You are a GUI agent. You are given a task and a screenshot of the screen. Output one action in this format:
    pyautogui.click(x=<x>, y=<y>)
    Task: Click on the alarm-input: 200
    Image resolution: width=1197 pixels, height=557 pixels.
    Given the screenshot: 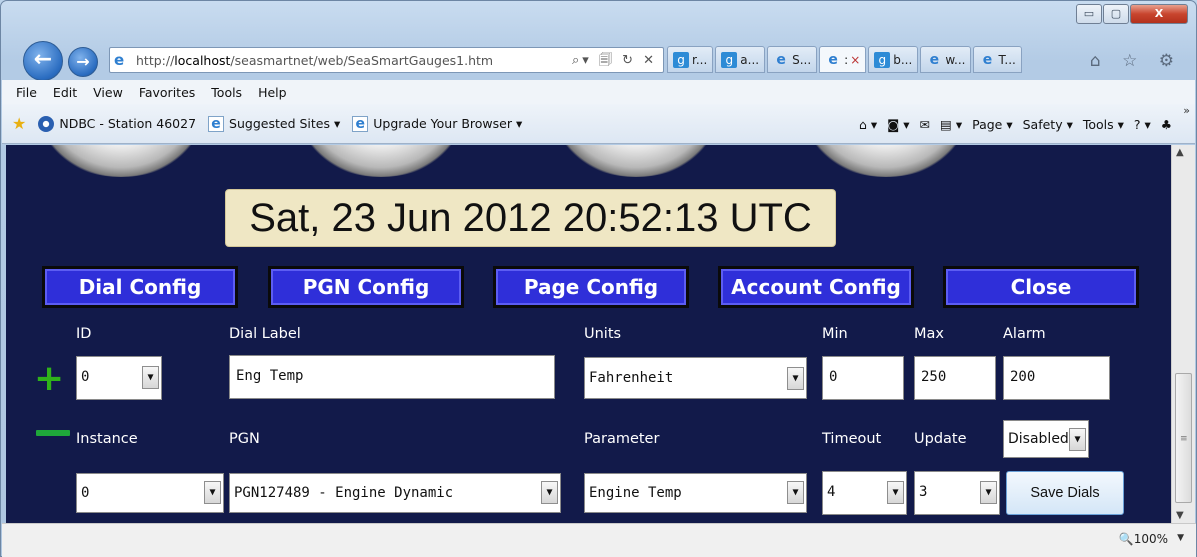 What is the action you would take?
    pyautogui.click(x=1056, y=378)
    